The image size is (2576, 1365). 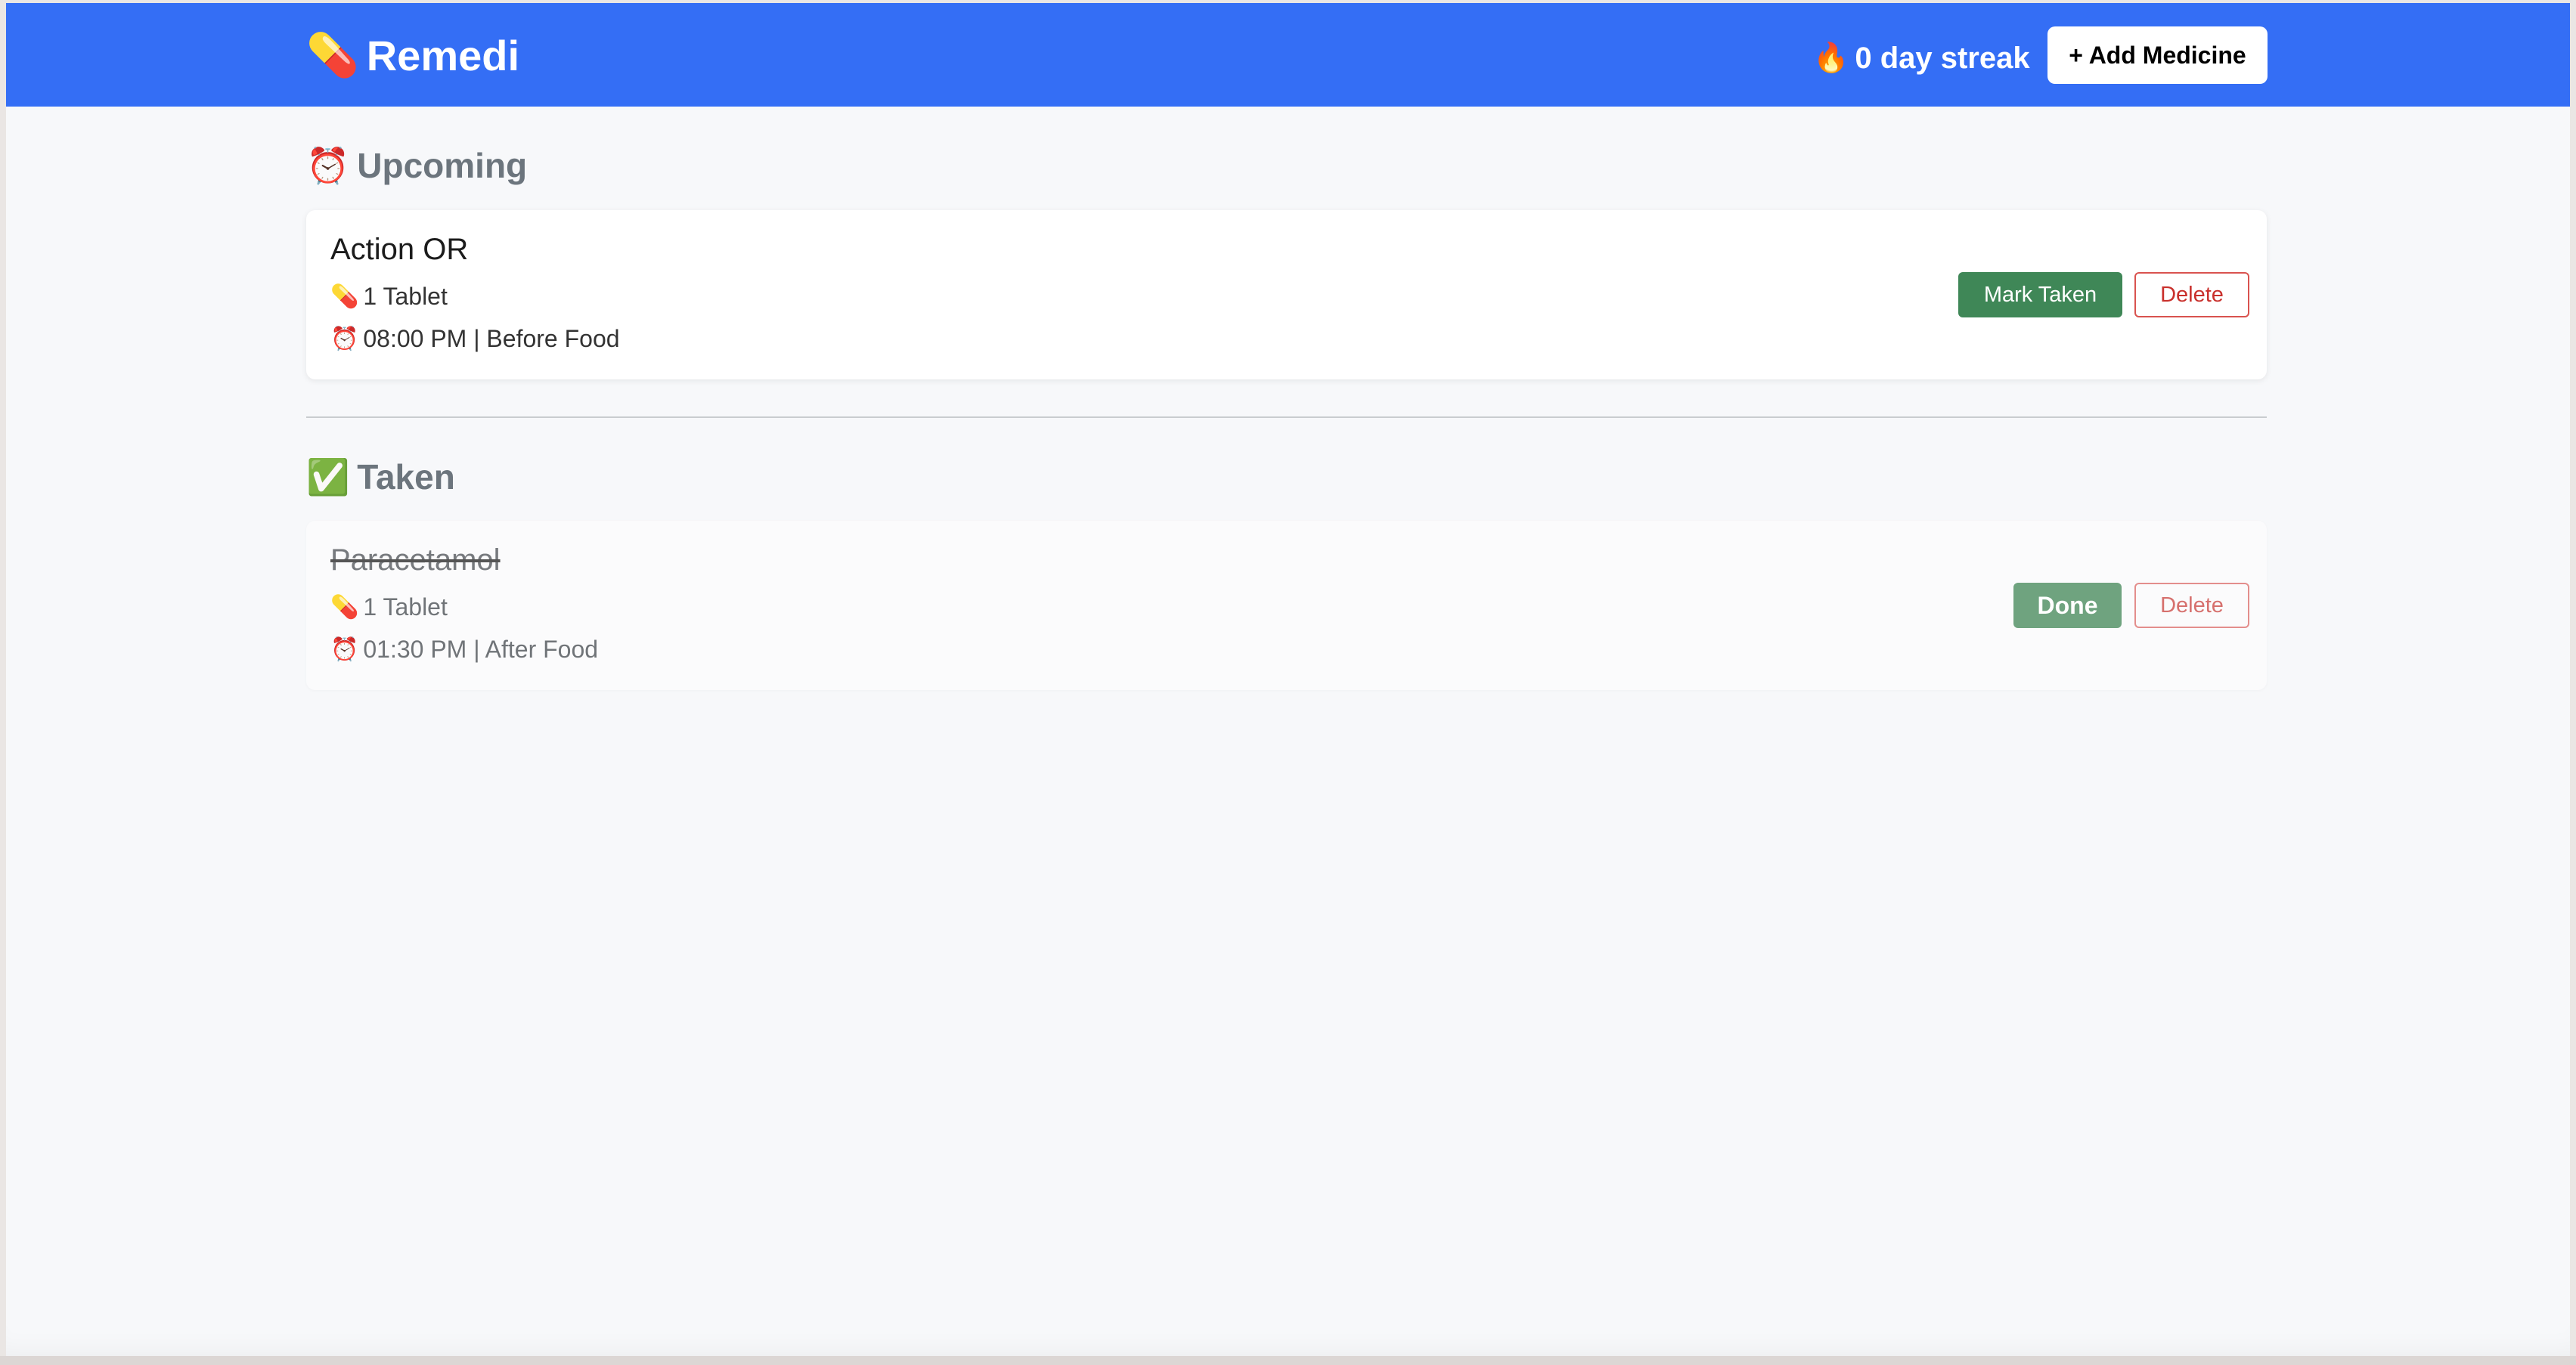 What do you see at coordinates (1288, 1360) in the screenshot?
I see `window-bottom-edge` at bounding box center [1288, 1360].